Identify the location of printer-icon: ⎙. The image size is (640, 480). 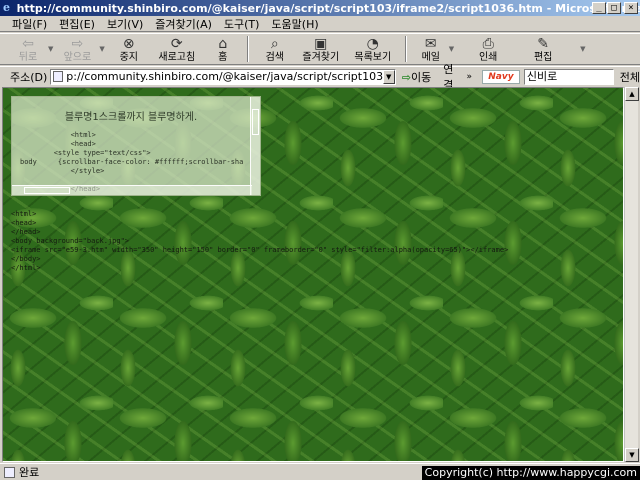
(488, 43).